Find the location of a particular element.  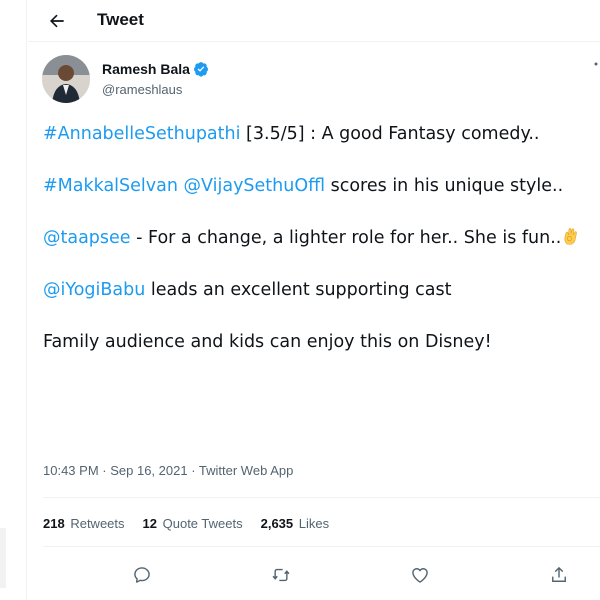

retweets-stat: 218 Retweets is located at coordinates (84, 523).